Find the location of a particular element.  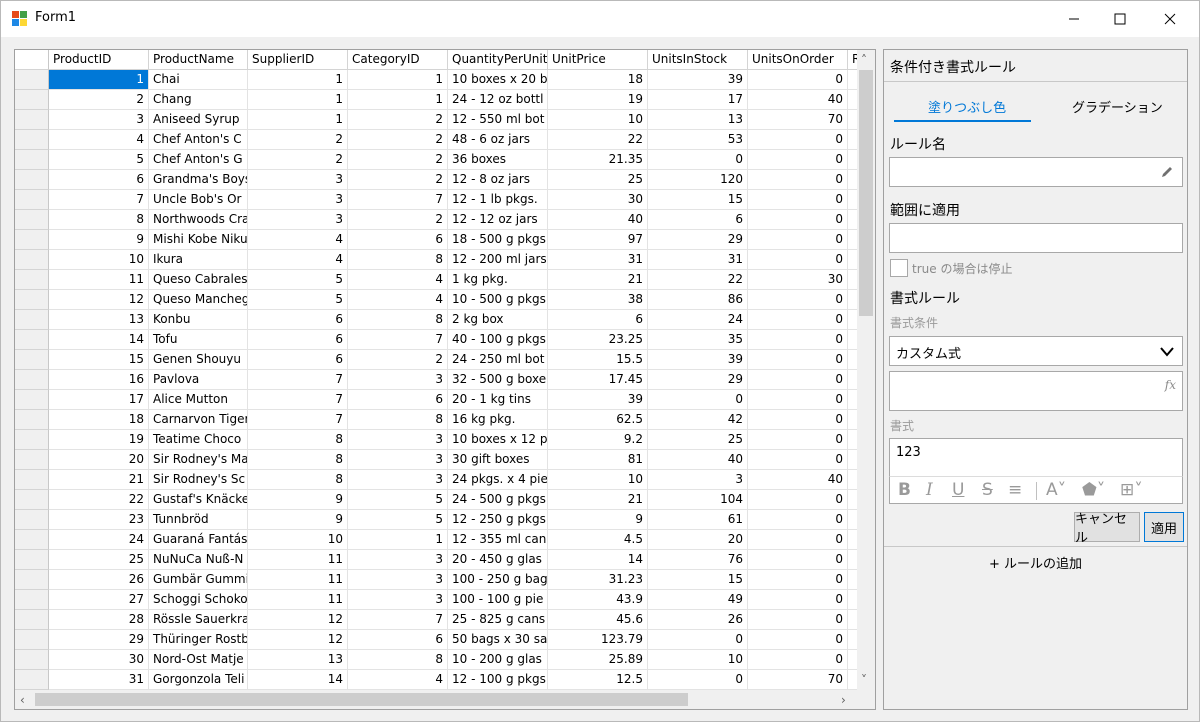

table-cell: 20 is located at coordinates (698, 540).